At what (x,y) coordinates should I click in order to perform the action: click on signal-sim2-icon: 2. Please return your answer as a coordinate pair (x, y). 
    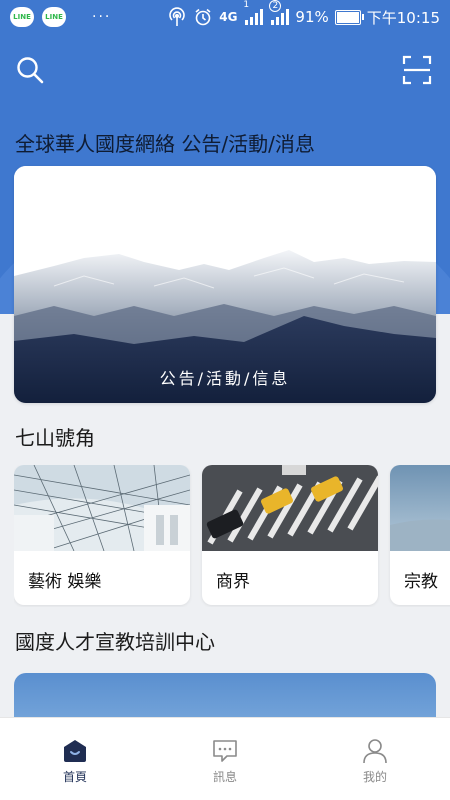
    Looking at the image, I should click on (279, 13).